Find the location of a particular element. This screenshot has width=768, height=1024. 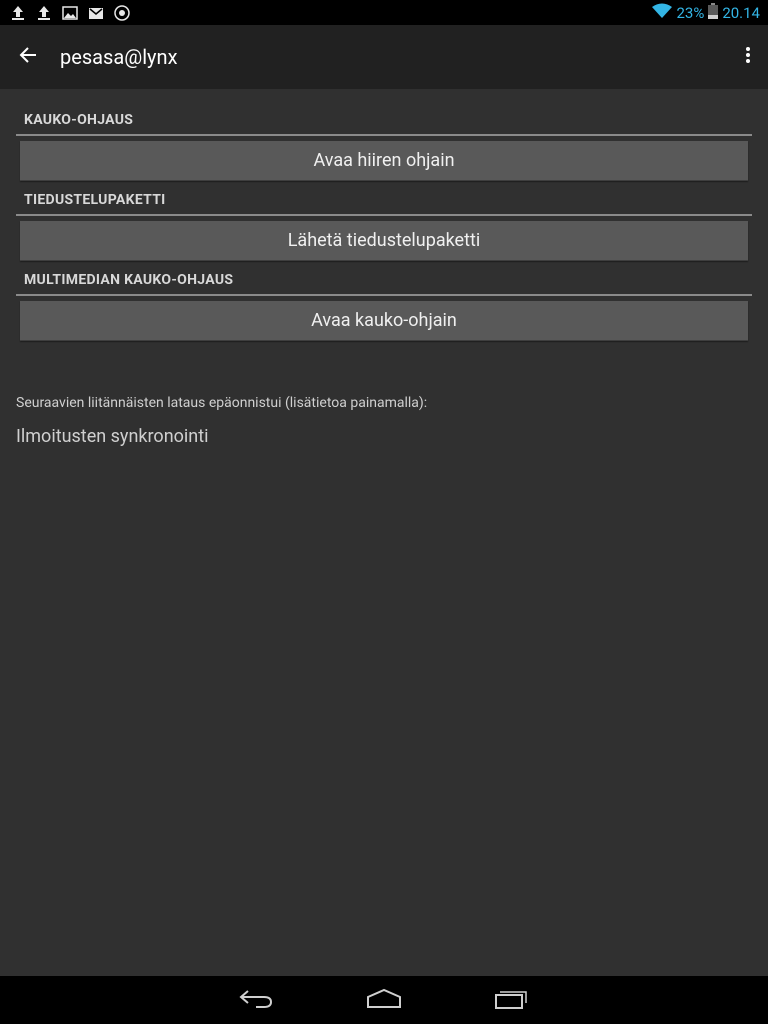

open-media-remote-button: Avaa kauko-ohjain is located at coordinates (384, 321).